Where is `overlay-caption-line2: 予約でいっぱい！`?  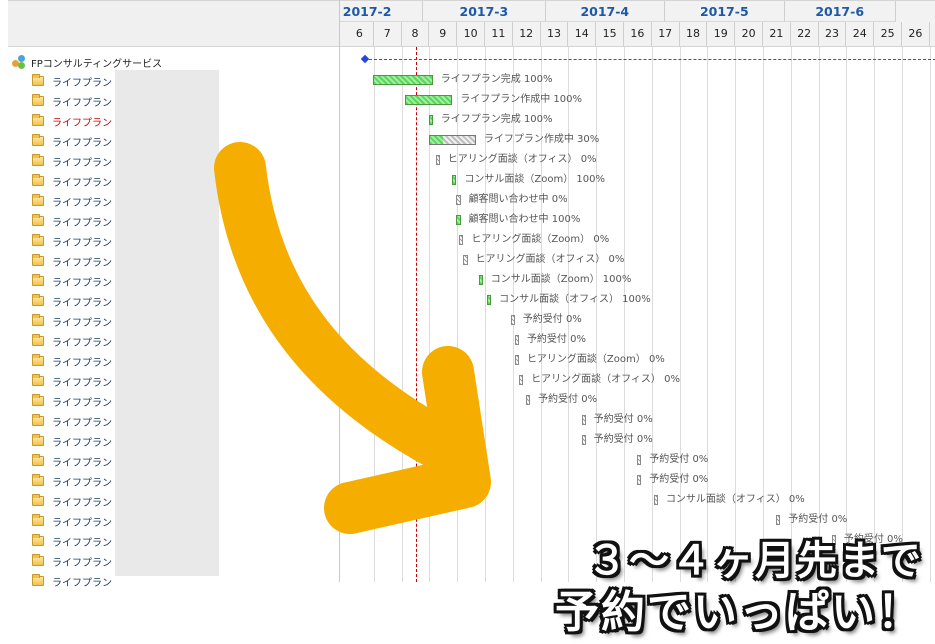 overlay-caption-line2: 予約でいっぱい！ is located at coordinates (739, 612).